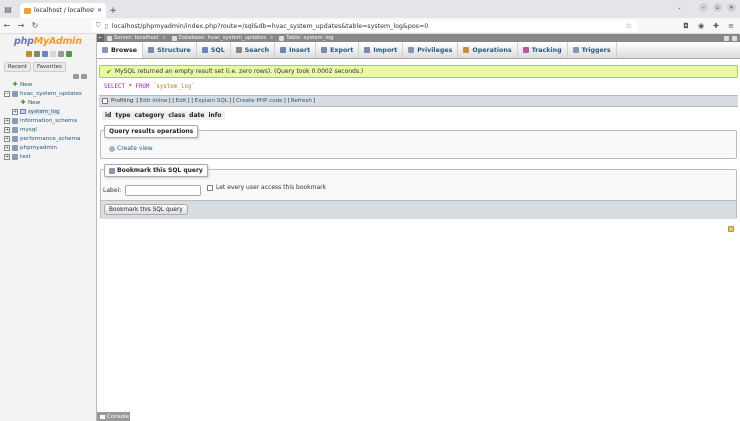 The width and height of the screenshot is (740, 421). Describe the element at coordinates (181, 101) in the screenshot. I see `edit-link: Edit` at that location.